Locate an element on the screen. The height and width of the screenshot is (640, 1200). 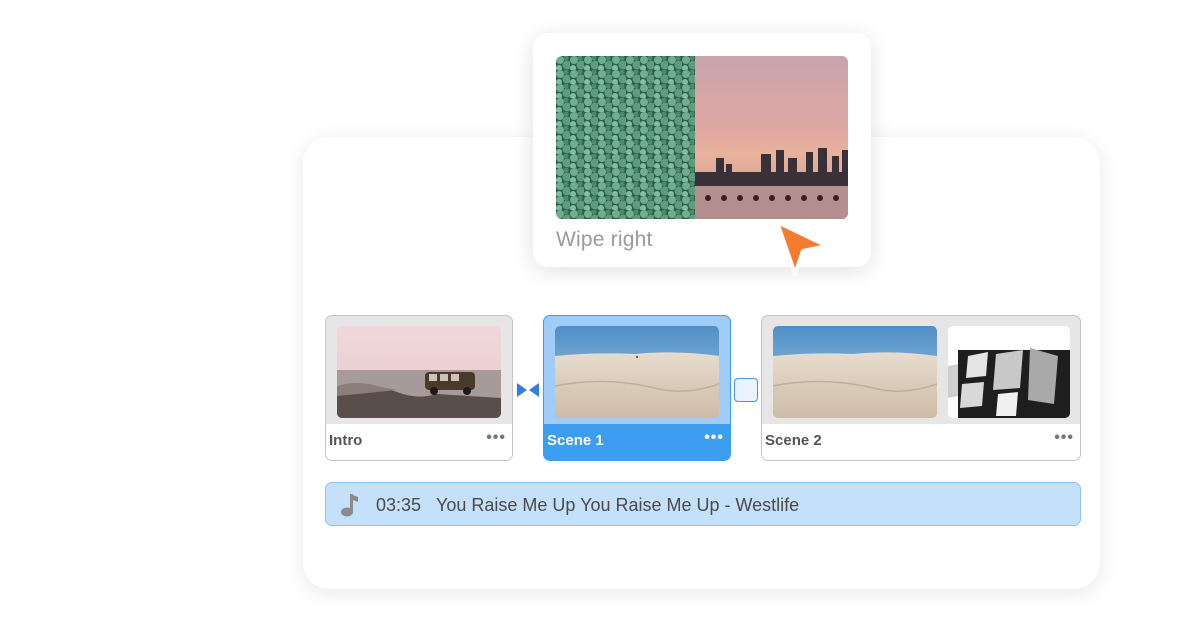
audio-duration: 03:35 is located at coordinates (399, 505).